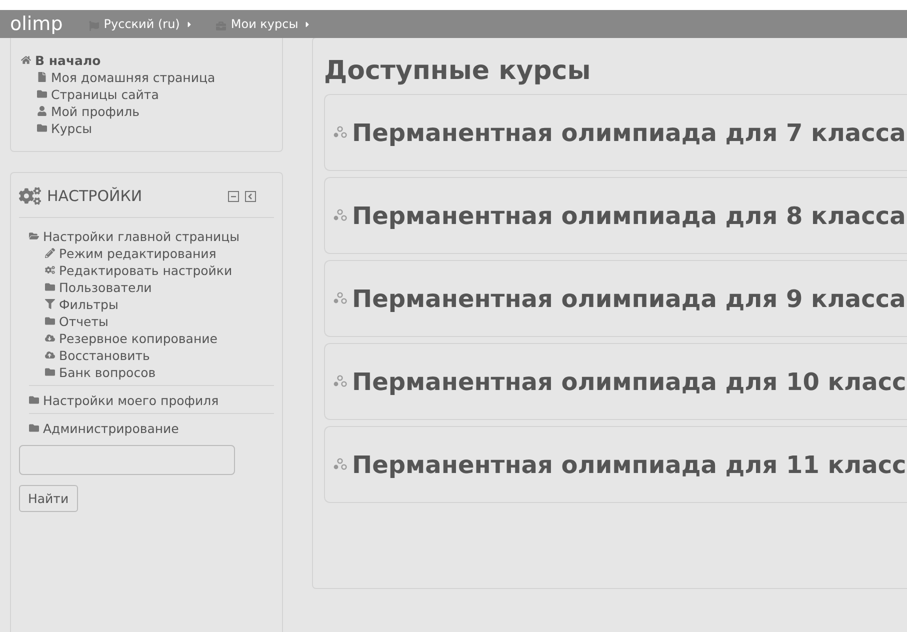 The width and height of the screenshot is (907, 632). Describe the element at coordinates (36, 24) in the screenshot. I see `site-brand: olimp` at that location.